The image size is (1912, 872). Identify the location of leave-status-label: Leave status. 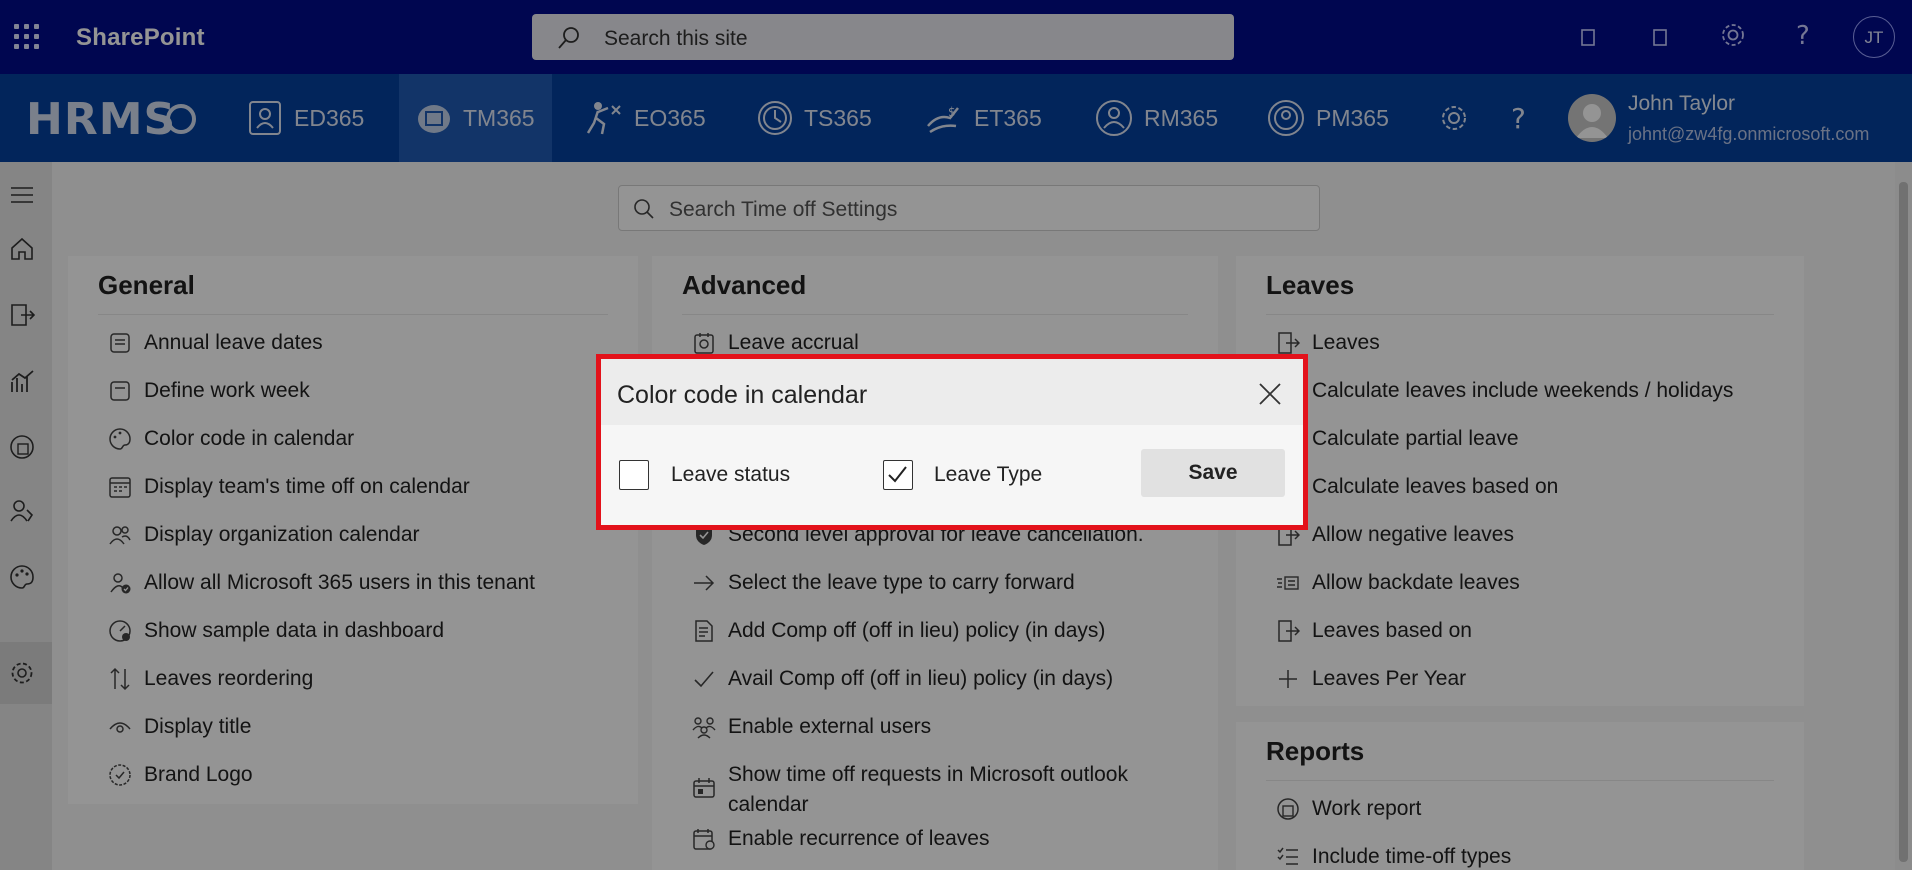
(731, 474).